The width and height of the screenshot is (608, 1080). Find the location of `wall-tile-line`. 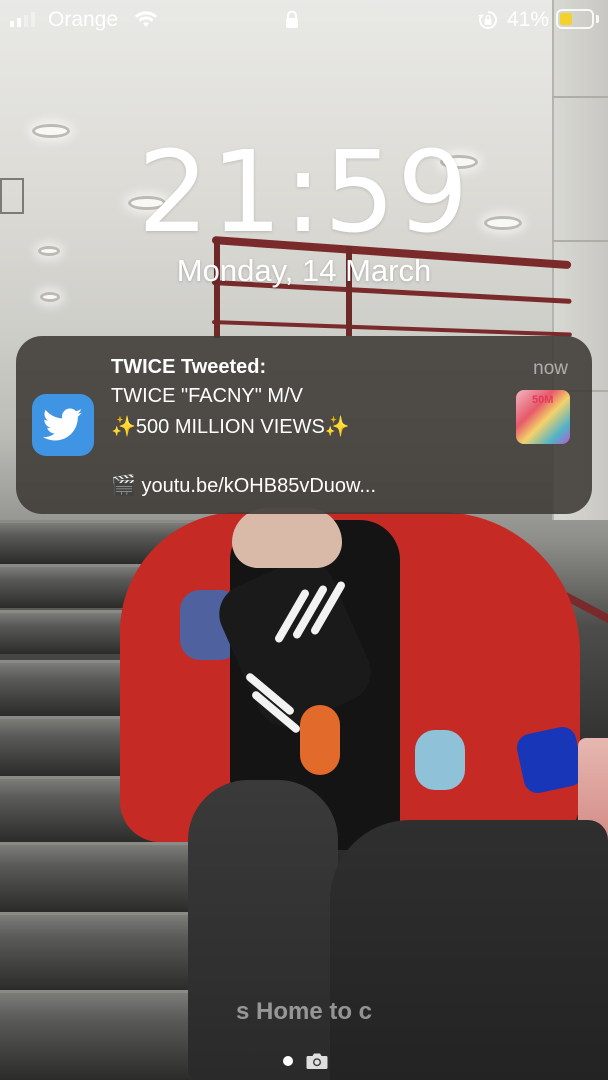

wall-tile-line is located at coordinates (580, 97).